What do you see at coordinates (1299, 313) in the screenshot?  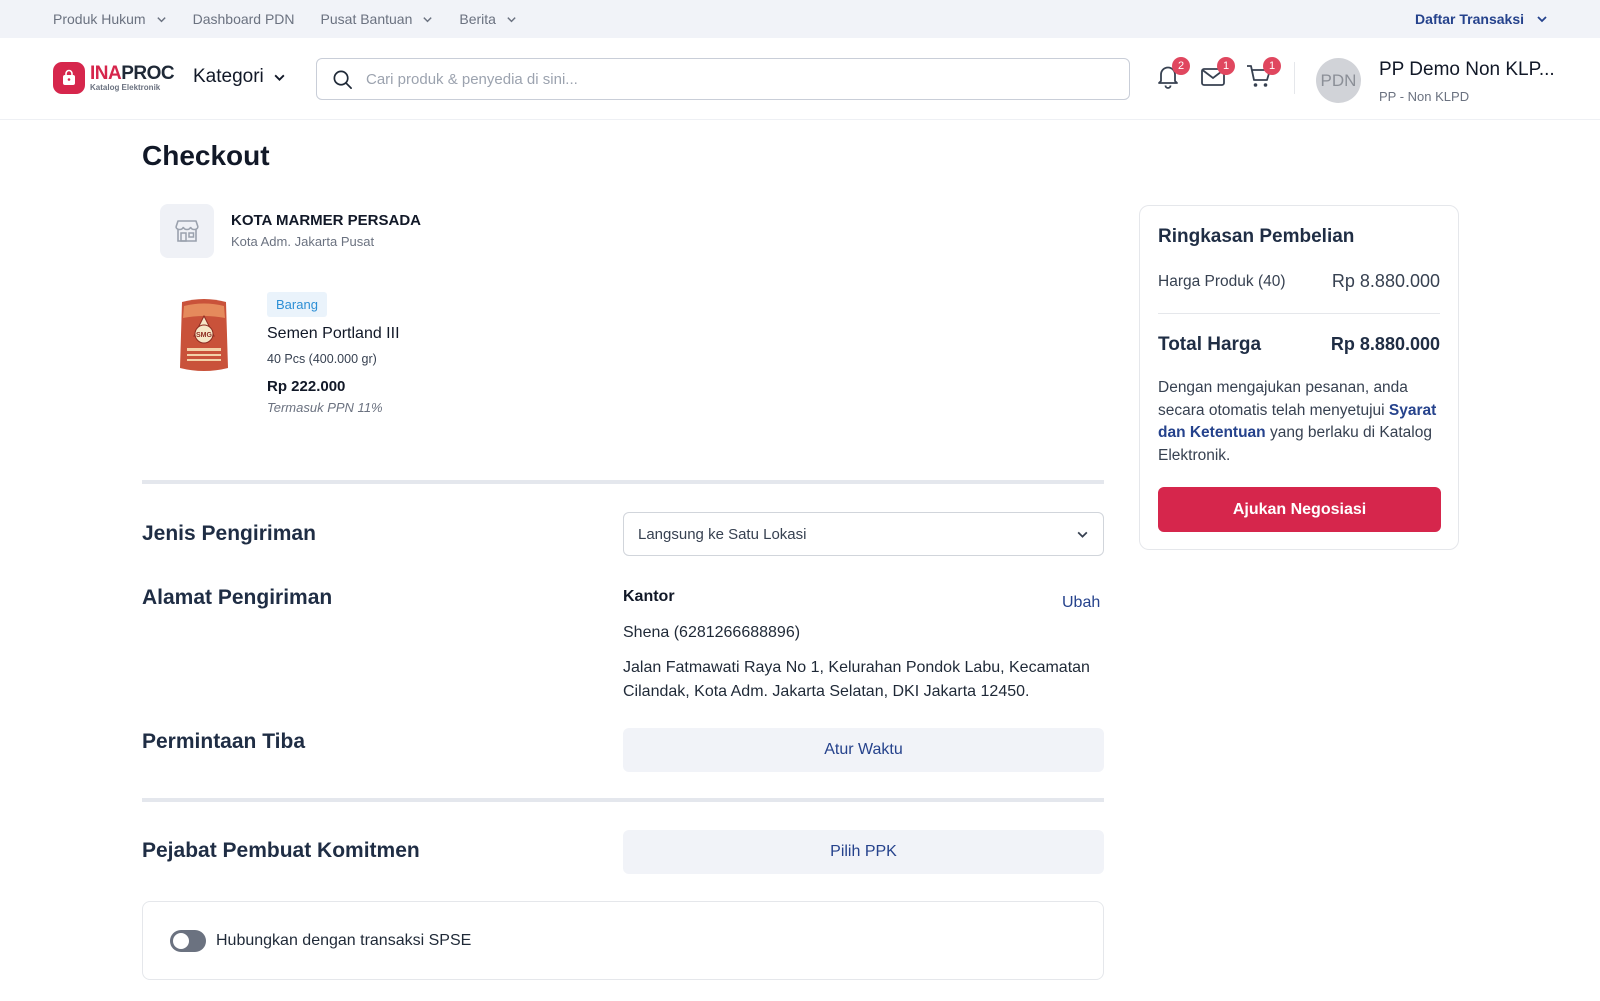 I see `summary-divider` at bounding box center [1299, 313].